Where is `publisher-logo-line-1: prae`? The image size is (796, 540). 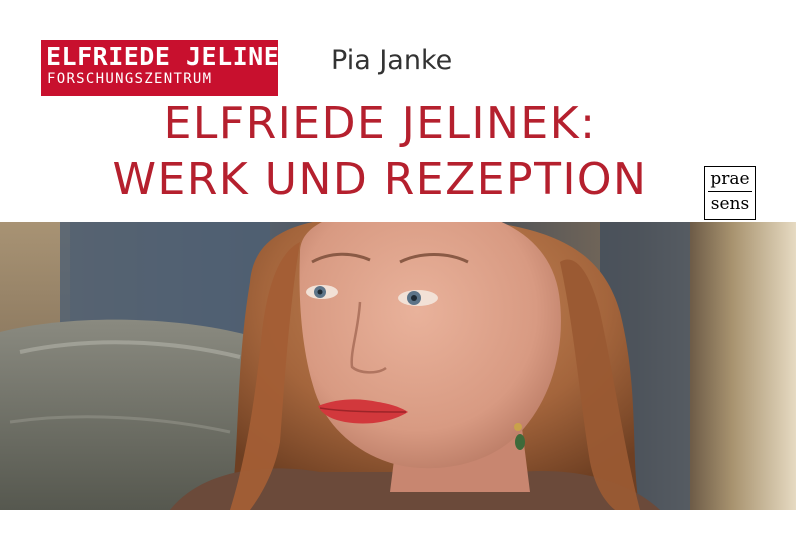 publisher-logo-line-1: prae is located at coordinates (730, 179).